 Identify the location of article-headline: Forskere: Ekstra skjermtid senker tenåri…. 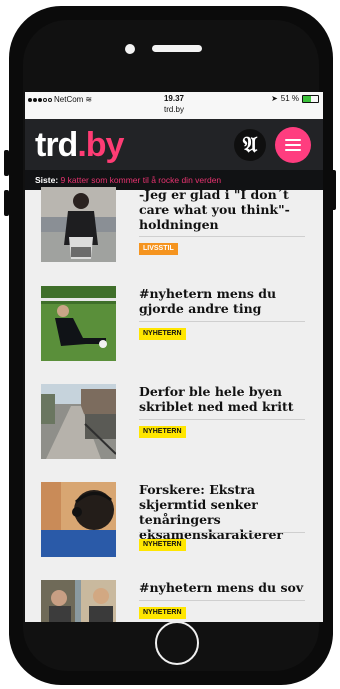
(223, 512).